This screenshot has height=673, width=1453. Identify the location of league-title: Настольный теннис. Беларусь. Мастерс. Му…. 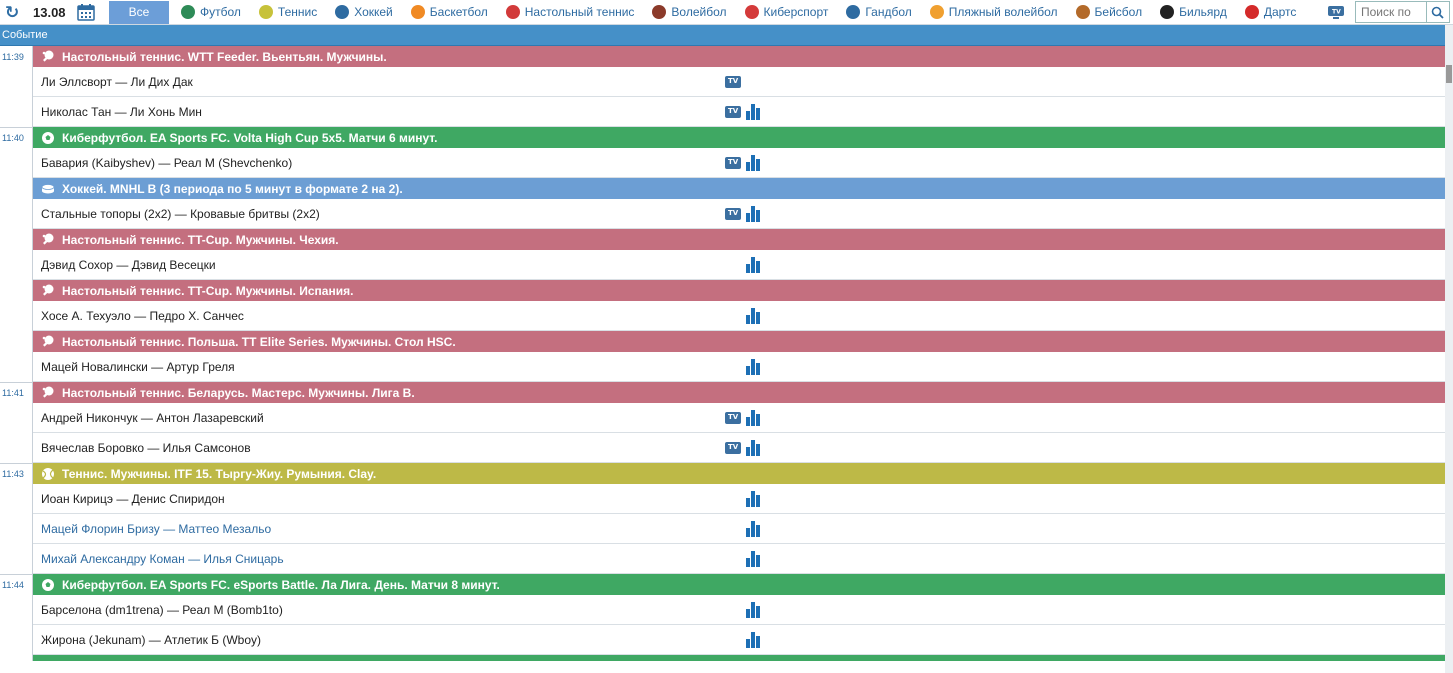
(238, 392).